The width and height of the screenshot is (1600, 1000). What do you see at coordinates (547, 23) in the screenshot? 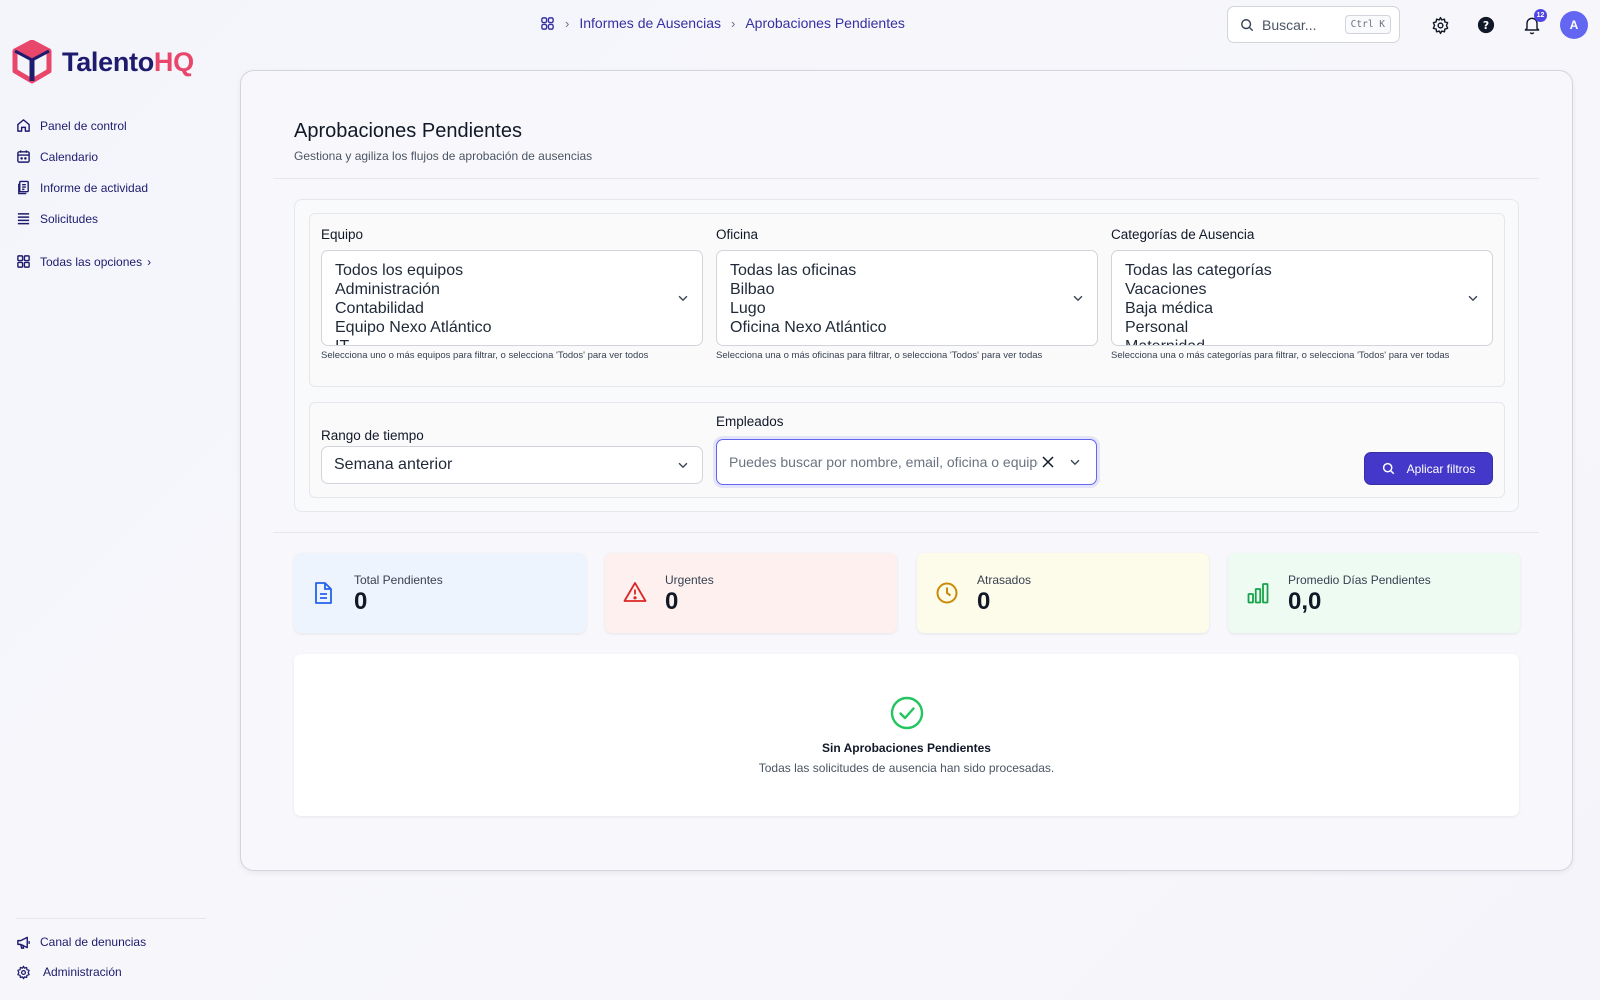
I see `apps-grid-icon` at bounding box center [547, 23].